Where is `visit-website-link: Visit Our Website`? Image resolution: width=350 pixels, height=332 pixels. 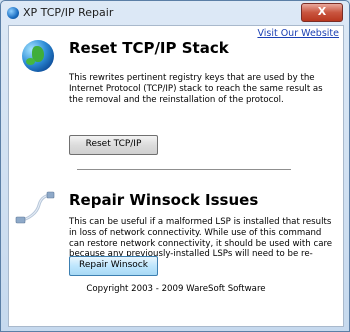 visit-website-link: Visit Our Website is located at coordinates (298, 33).